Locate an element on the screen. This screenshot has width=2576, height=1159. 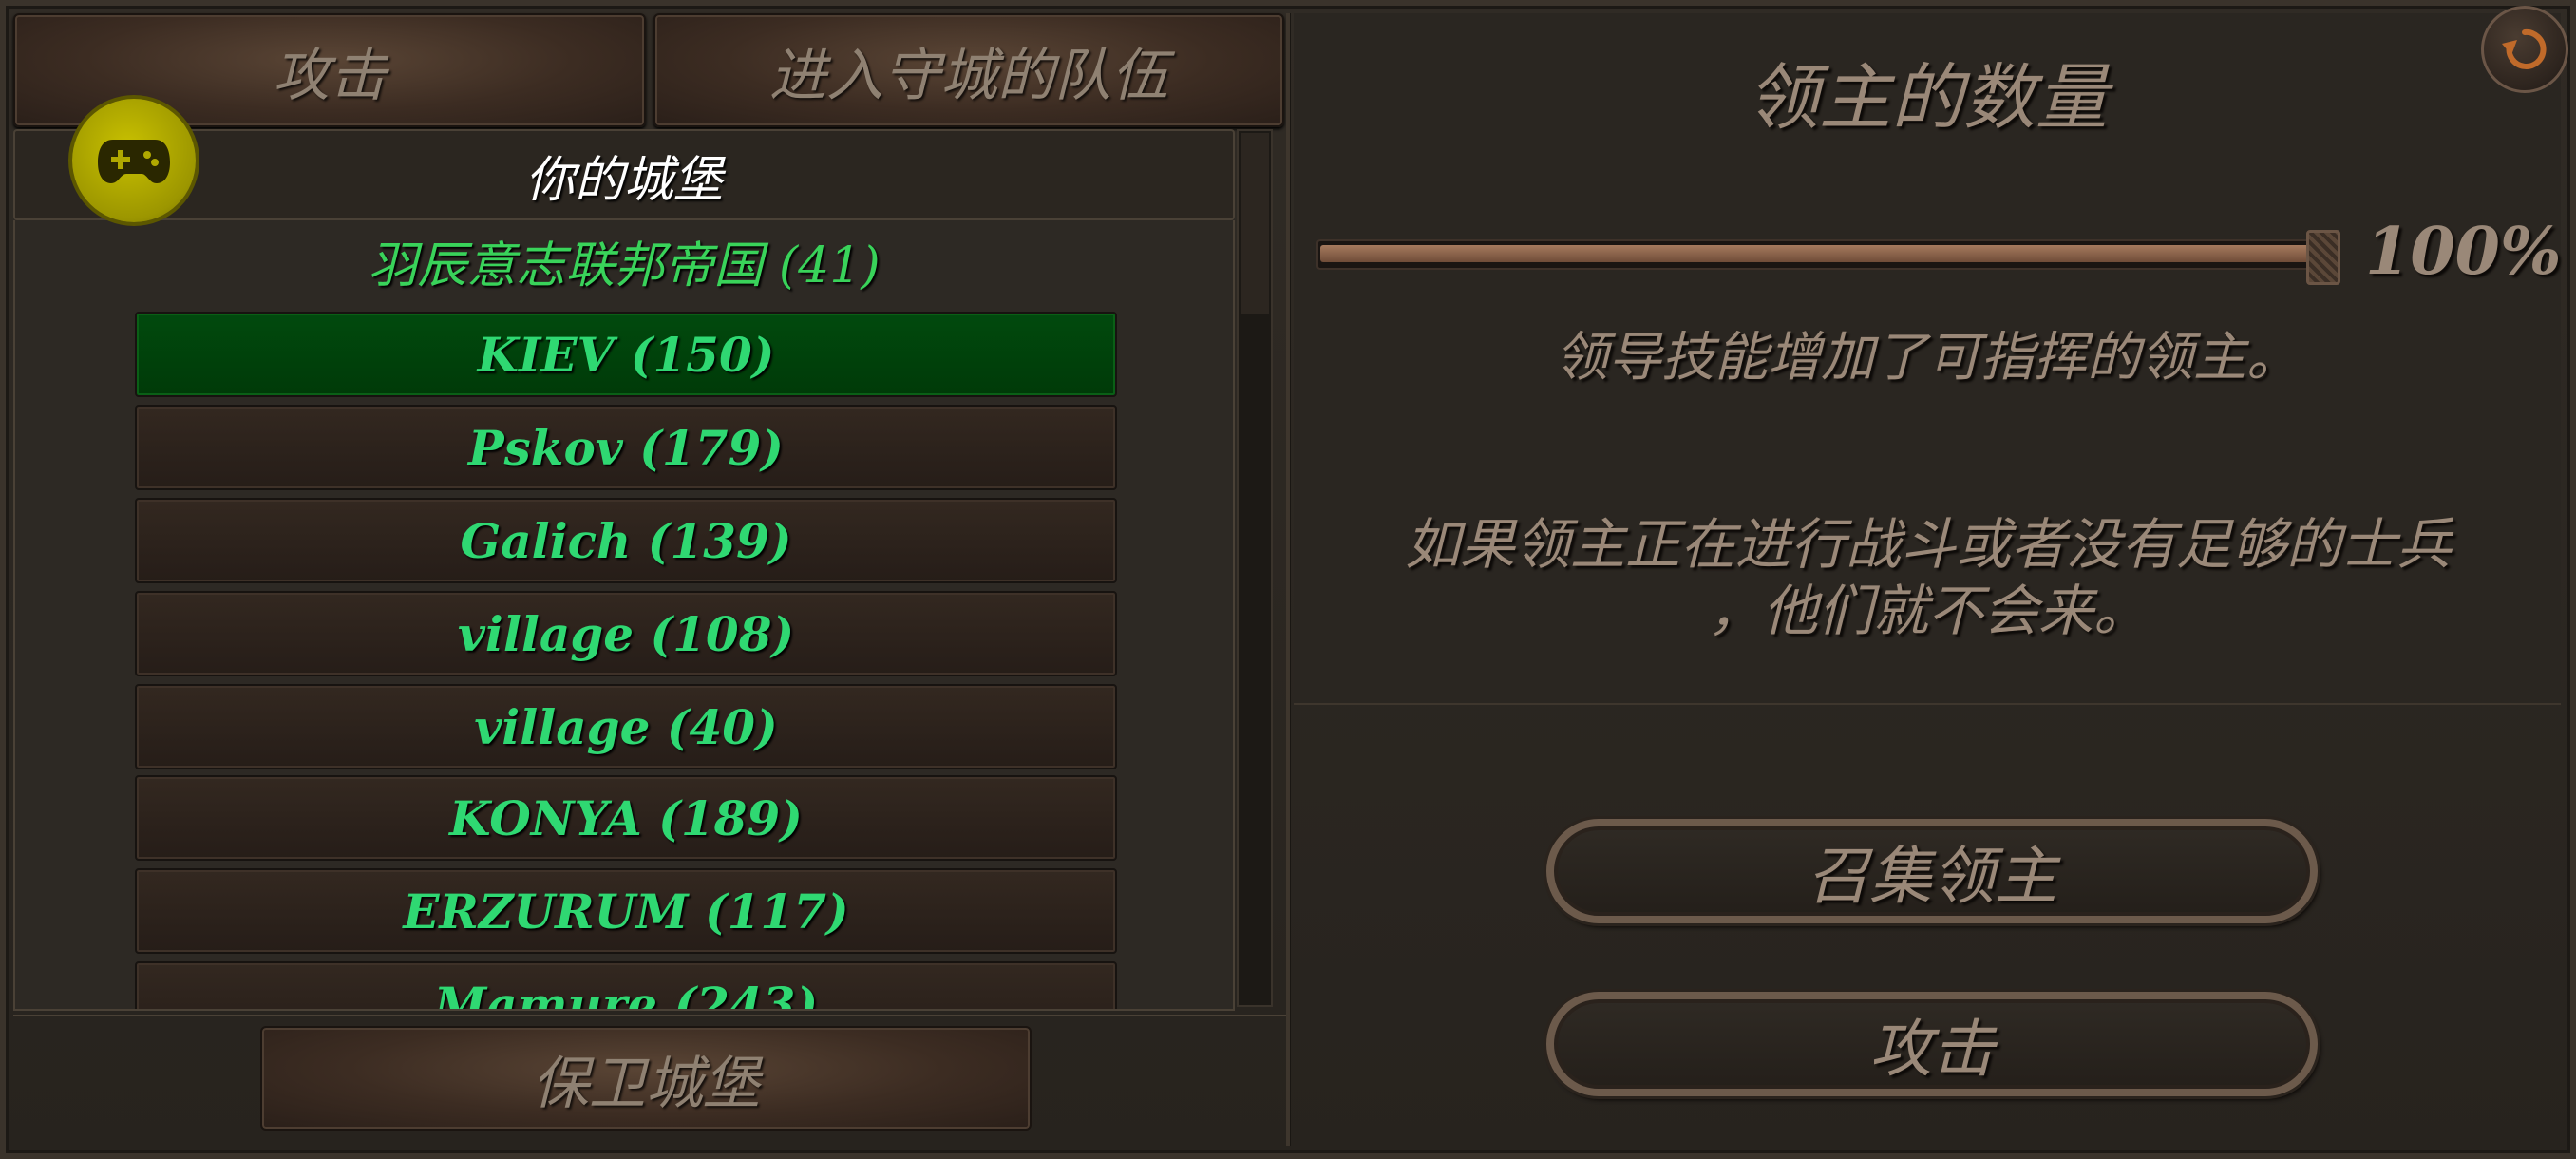
lords-warning-text: 如果领主正在进行战斗或者没有足够的士兵 ，他们就不会来。 is located at coordinates (1928, 582).